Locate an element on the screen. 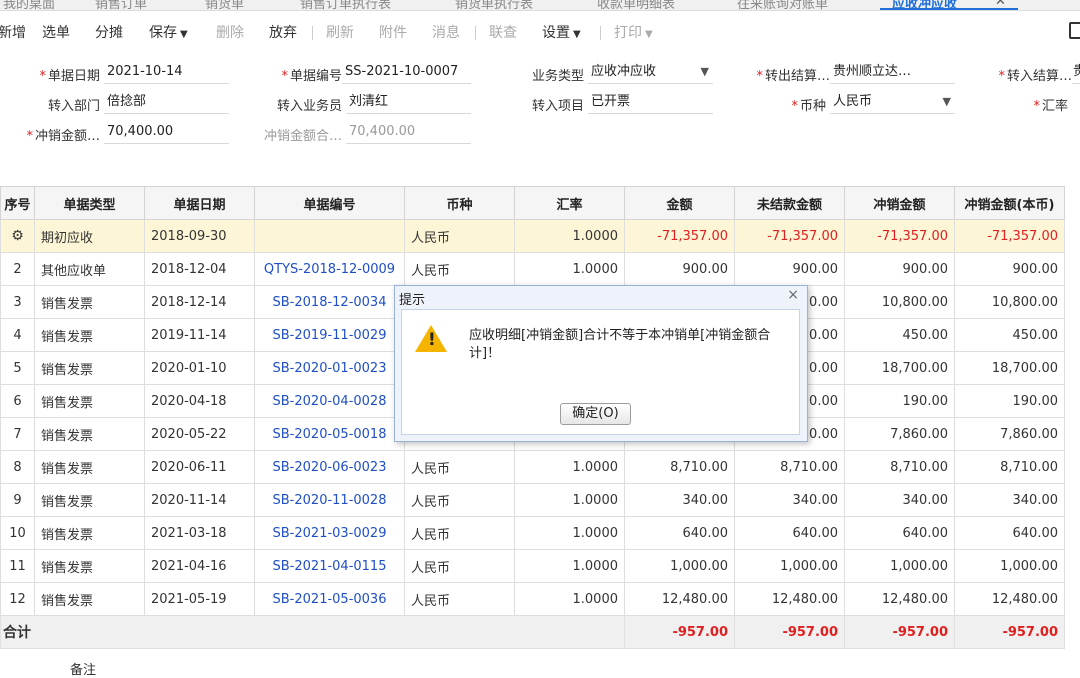 This screenshot has height=678, width=1080. cell-date: 2020-06-11 is located at coordinates (199, 467).